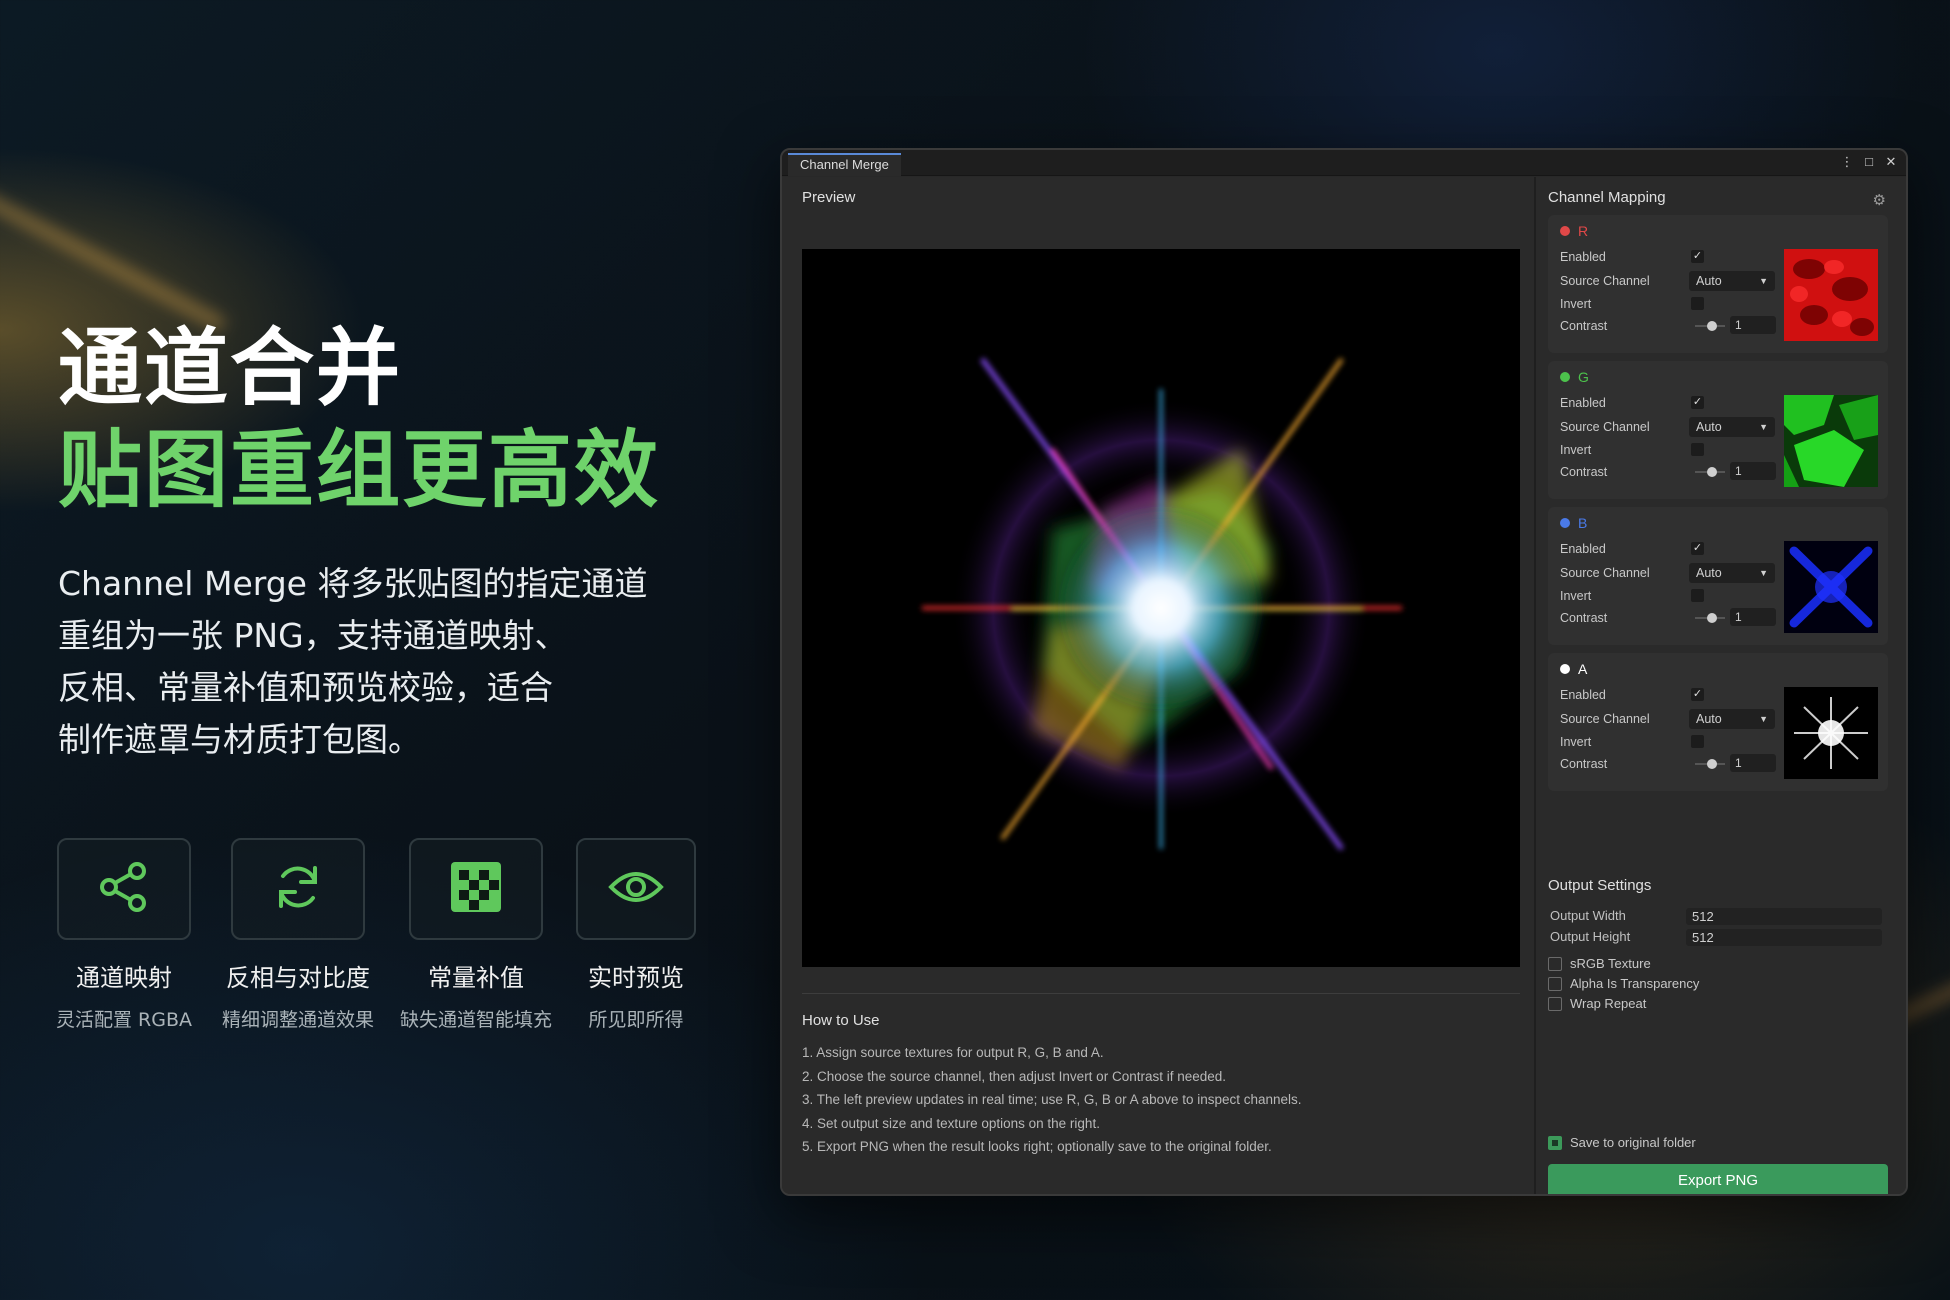 The height and width of the screenshot is (1300, 1950). Describe the element at coordinates (1869, 162) in the screenshot. I see `maximize-icon: □` at that location.